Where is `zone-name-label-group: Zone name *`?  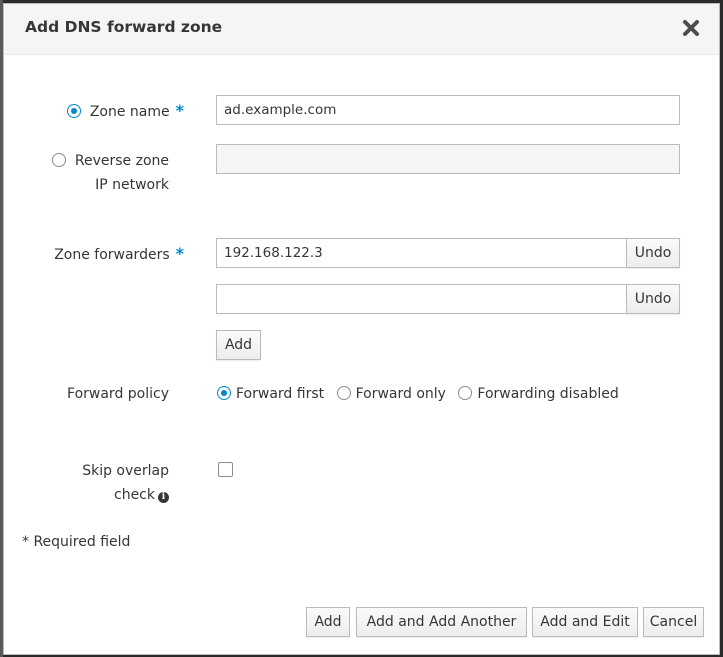 zone-name-label-group: Zone name * is located at coordinates (119, 111).